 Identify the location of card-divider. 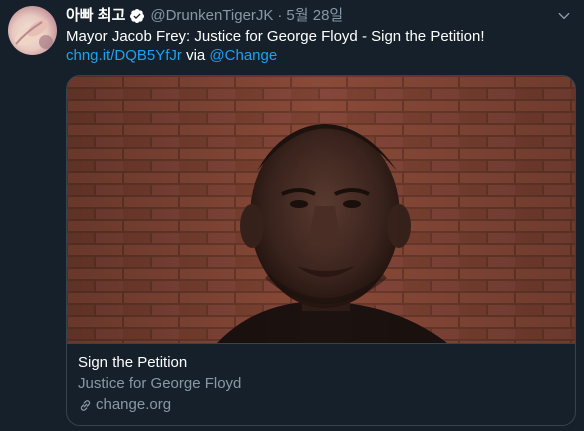
(321, 343).